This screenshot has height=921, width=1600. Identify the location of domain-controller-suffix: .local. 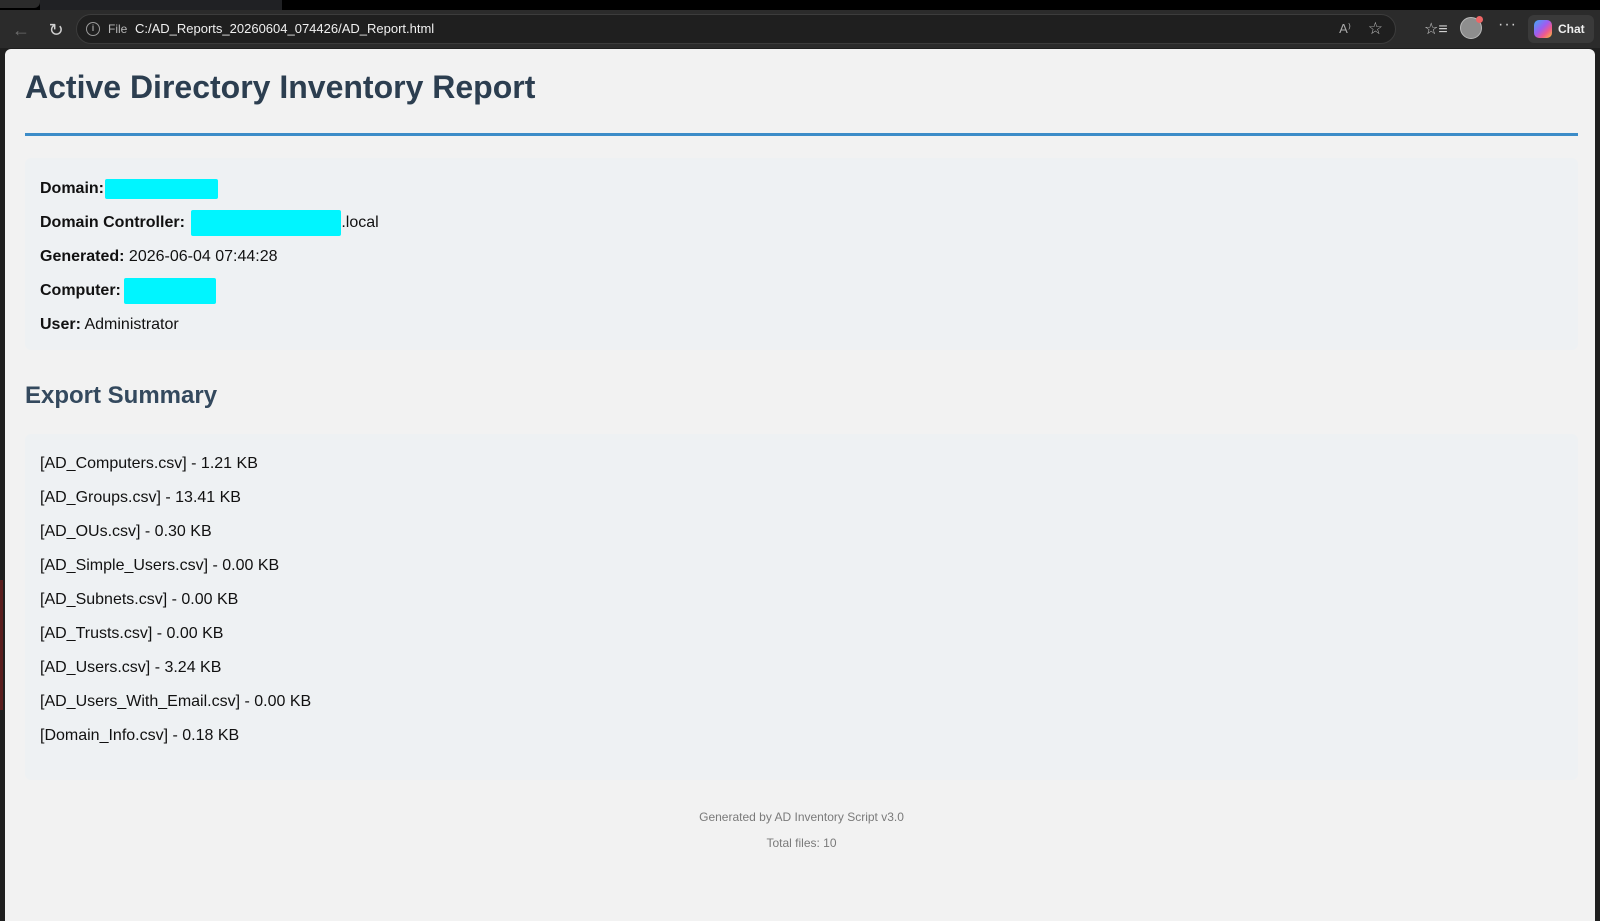
(360, 222).